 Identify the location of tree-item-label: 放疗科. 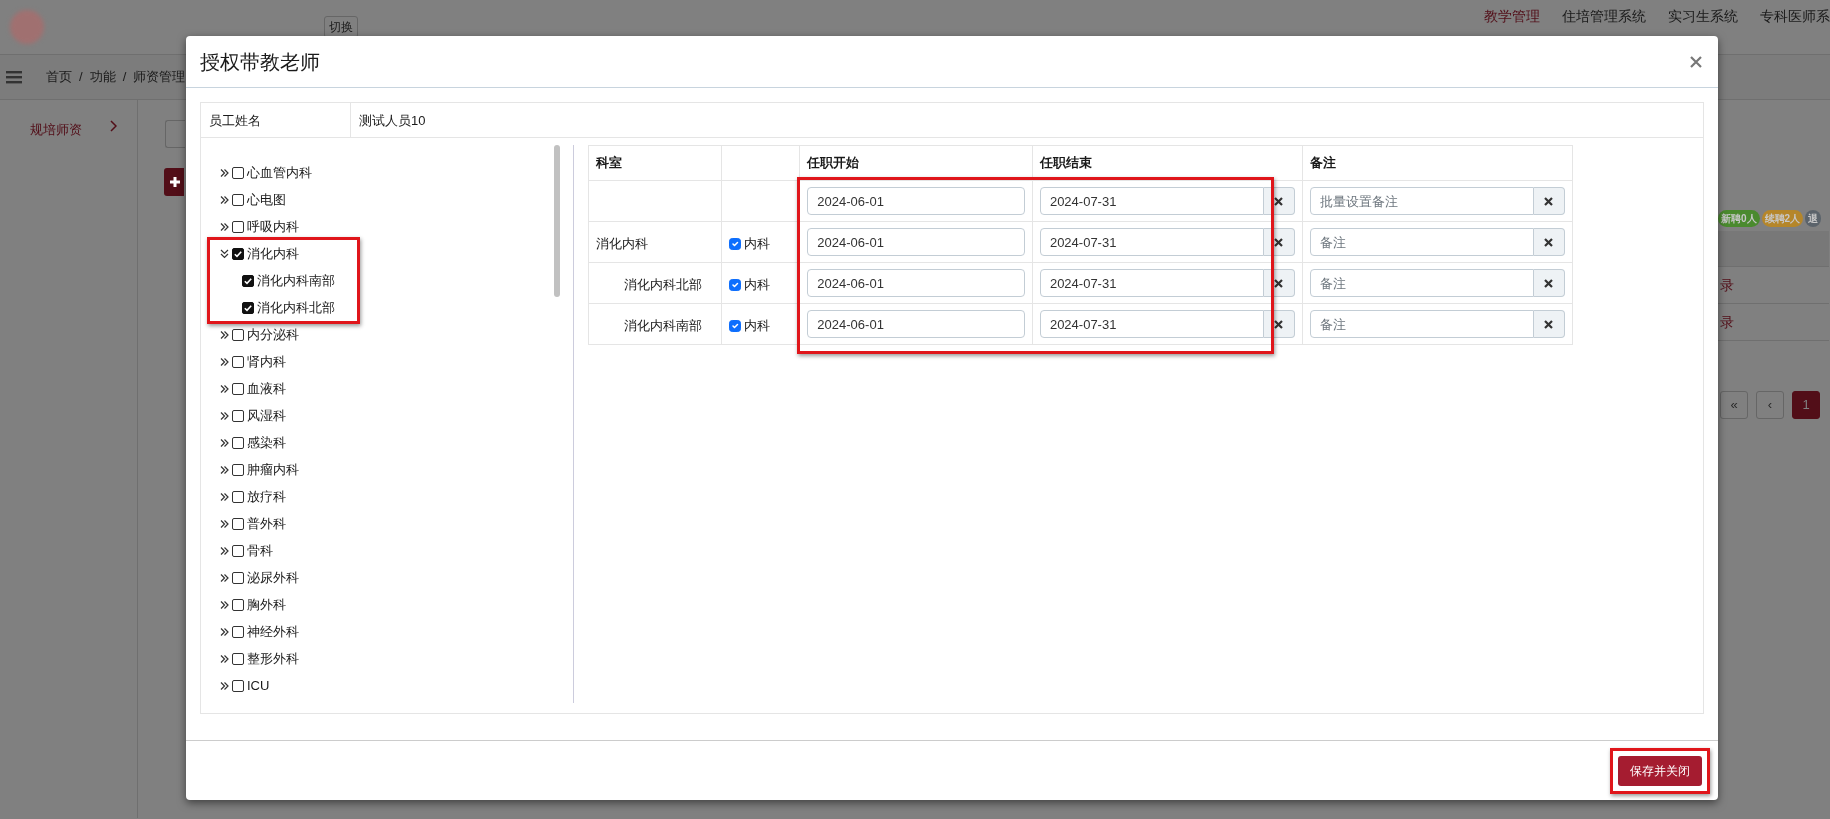
(266, 496).